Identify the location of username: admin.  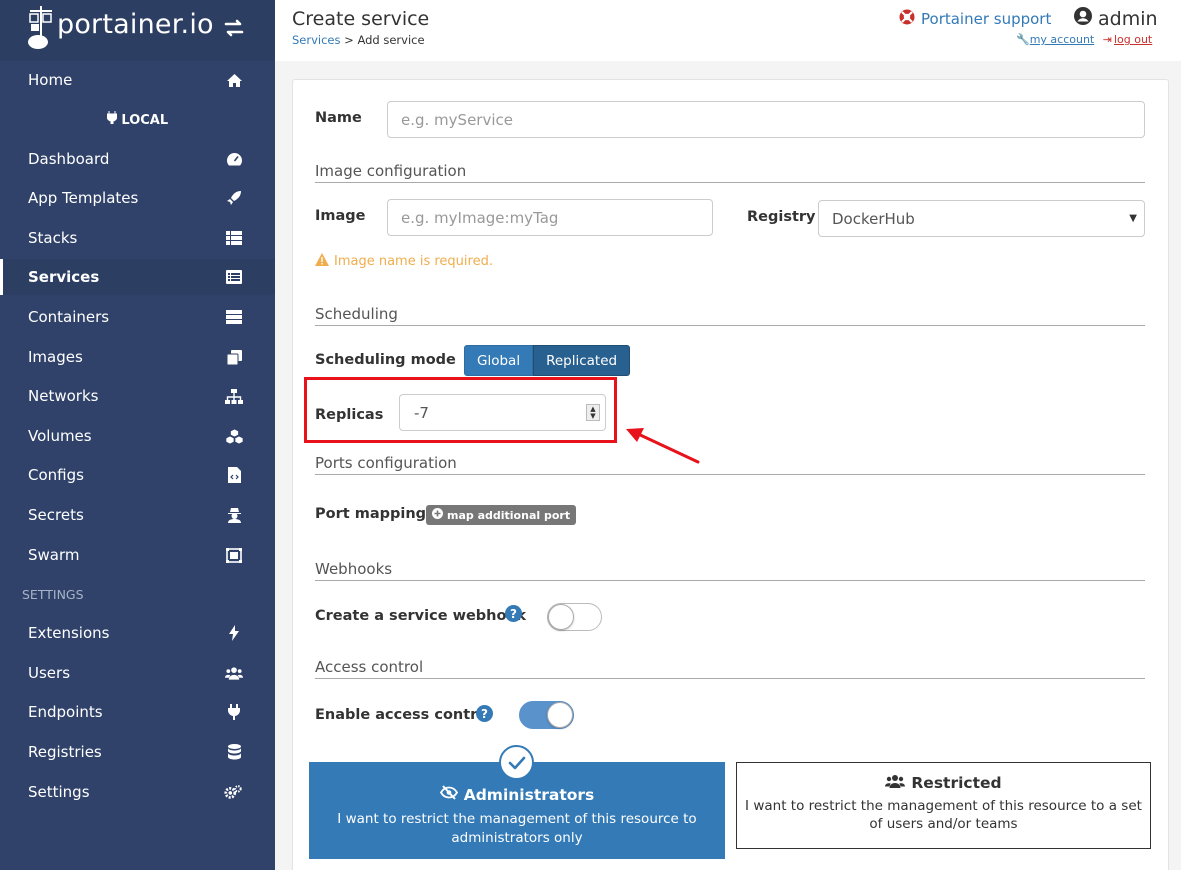
(1128, 18).